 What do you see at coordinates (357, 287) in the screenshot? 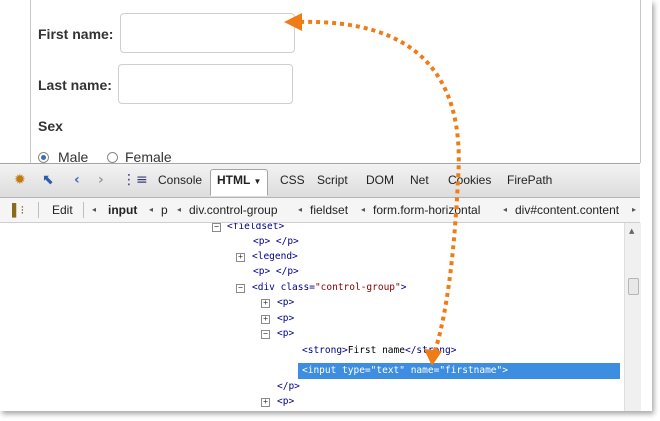
I see `attr-value: "control-group"` at bounding box center [357, 287].